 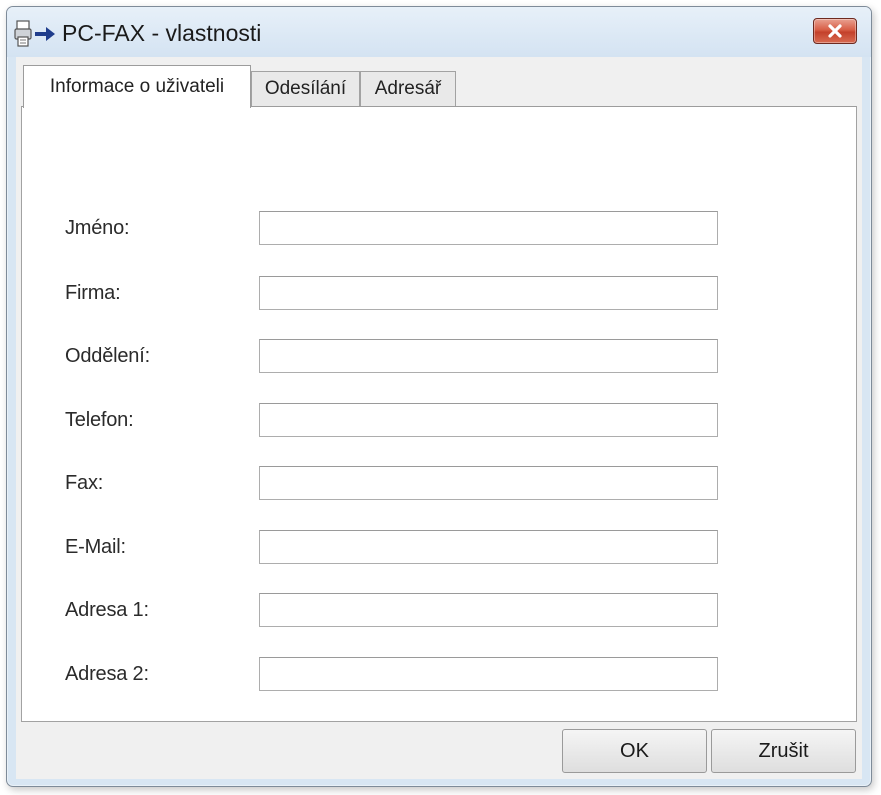 I want to click on close-icon, so click(x=835, y=31).